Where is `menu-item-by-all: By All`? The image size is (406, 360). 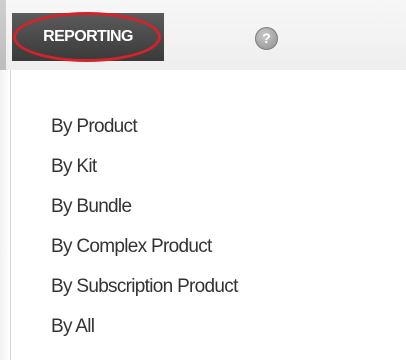
menu-item-by-all: By All is located at coordinates (144, 333).